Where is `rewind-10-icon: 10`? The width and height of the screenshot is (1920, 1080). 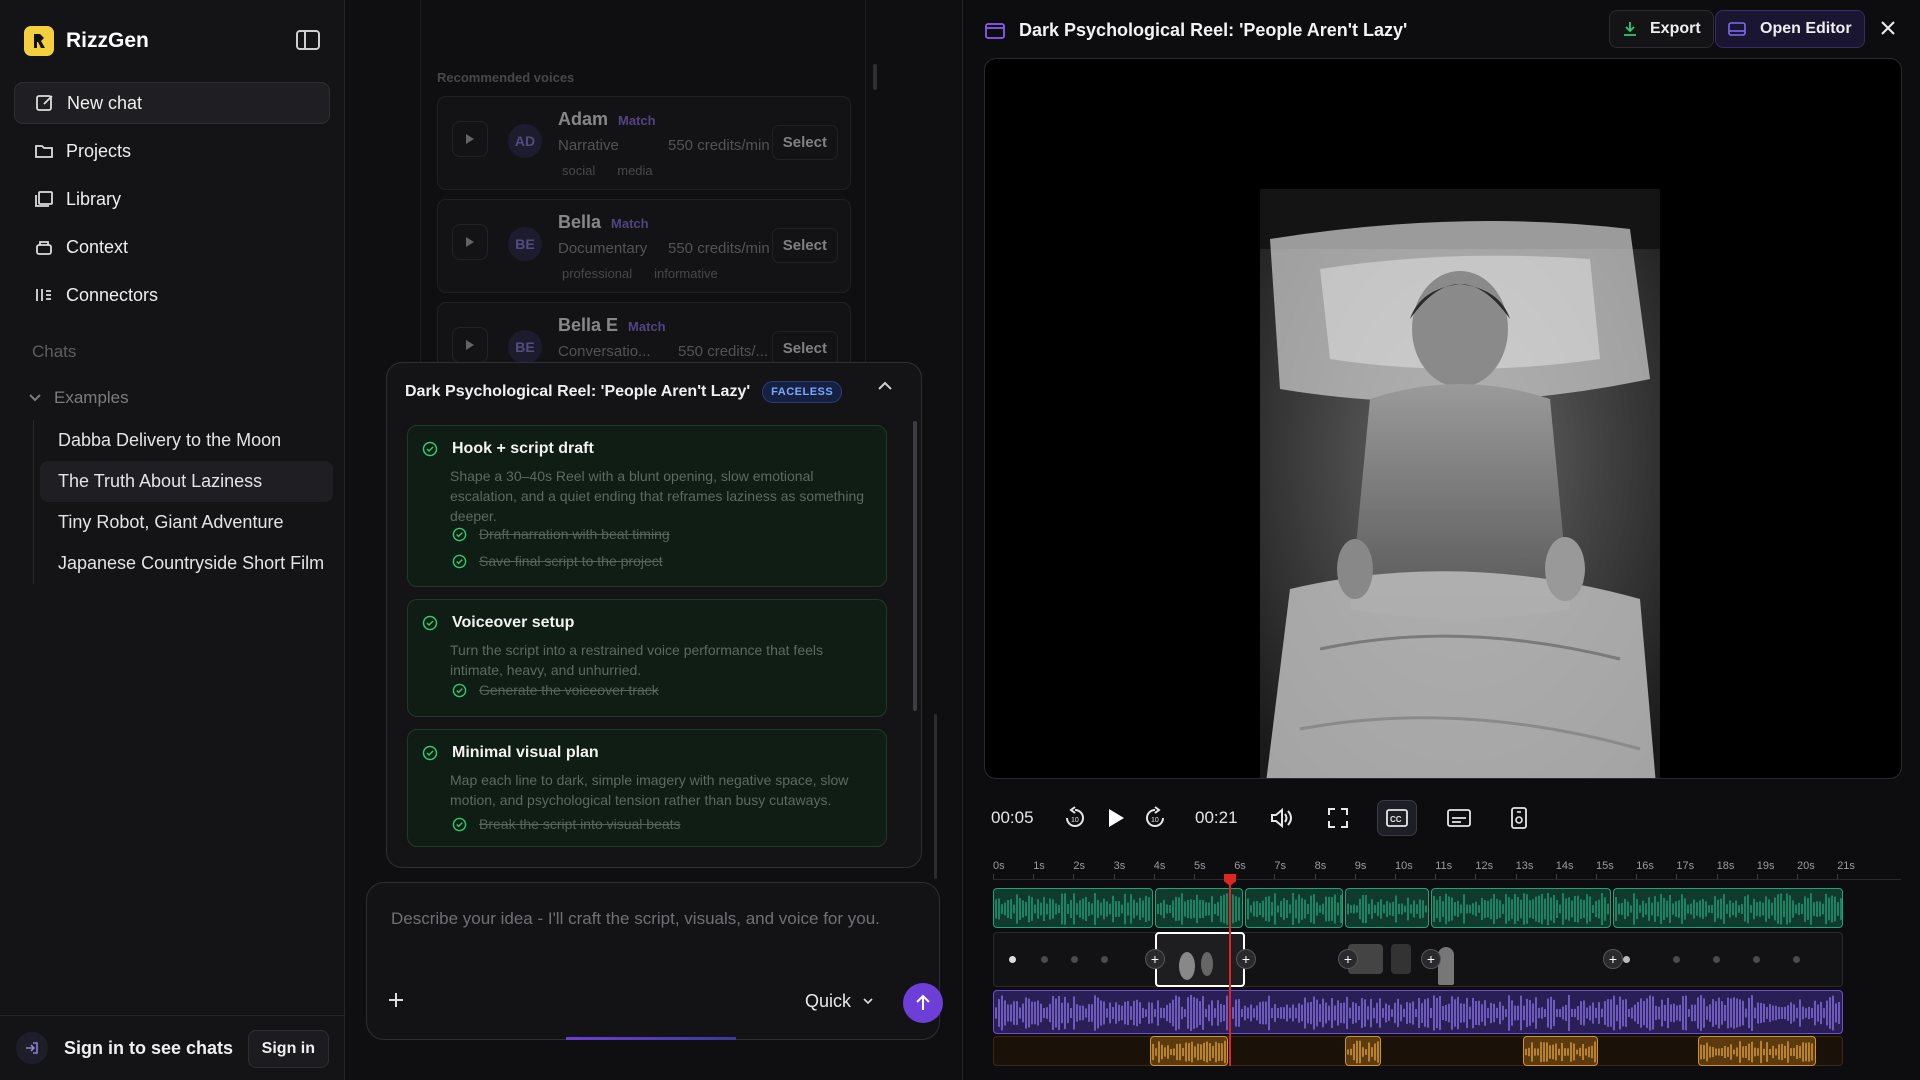 rewind-10-icon: 10 is located at coordinates (1075, 818).